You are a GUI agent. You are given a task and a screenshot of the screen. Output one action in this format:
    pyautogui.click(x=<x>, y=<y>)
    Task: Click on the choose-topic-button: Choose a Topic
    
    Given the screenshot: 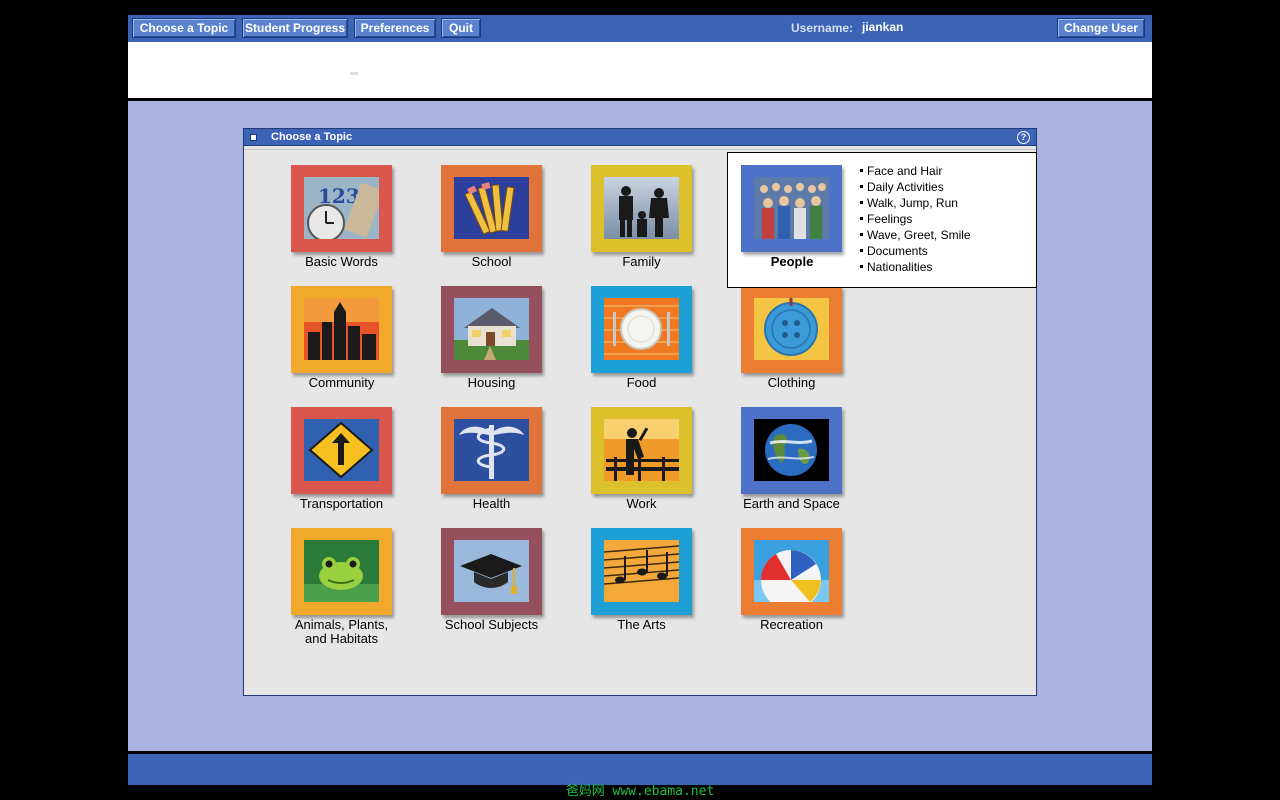 What is the action you would take?
    pyautogui.click(x=184, y=28)
    